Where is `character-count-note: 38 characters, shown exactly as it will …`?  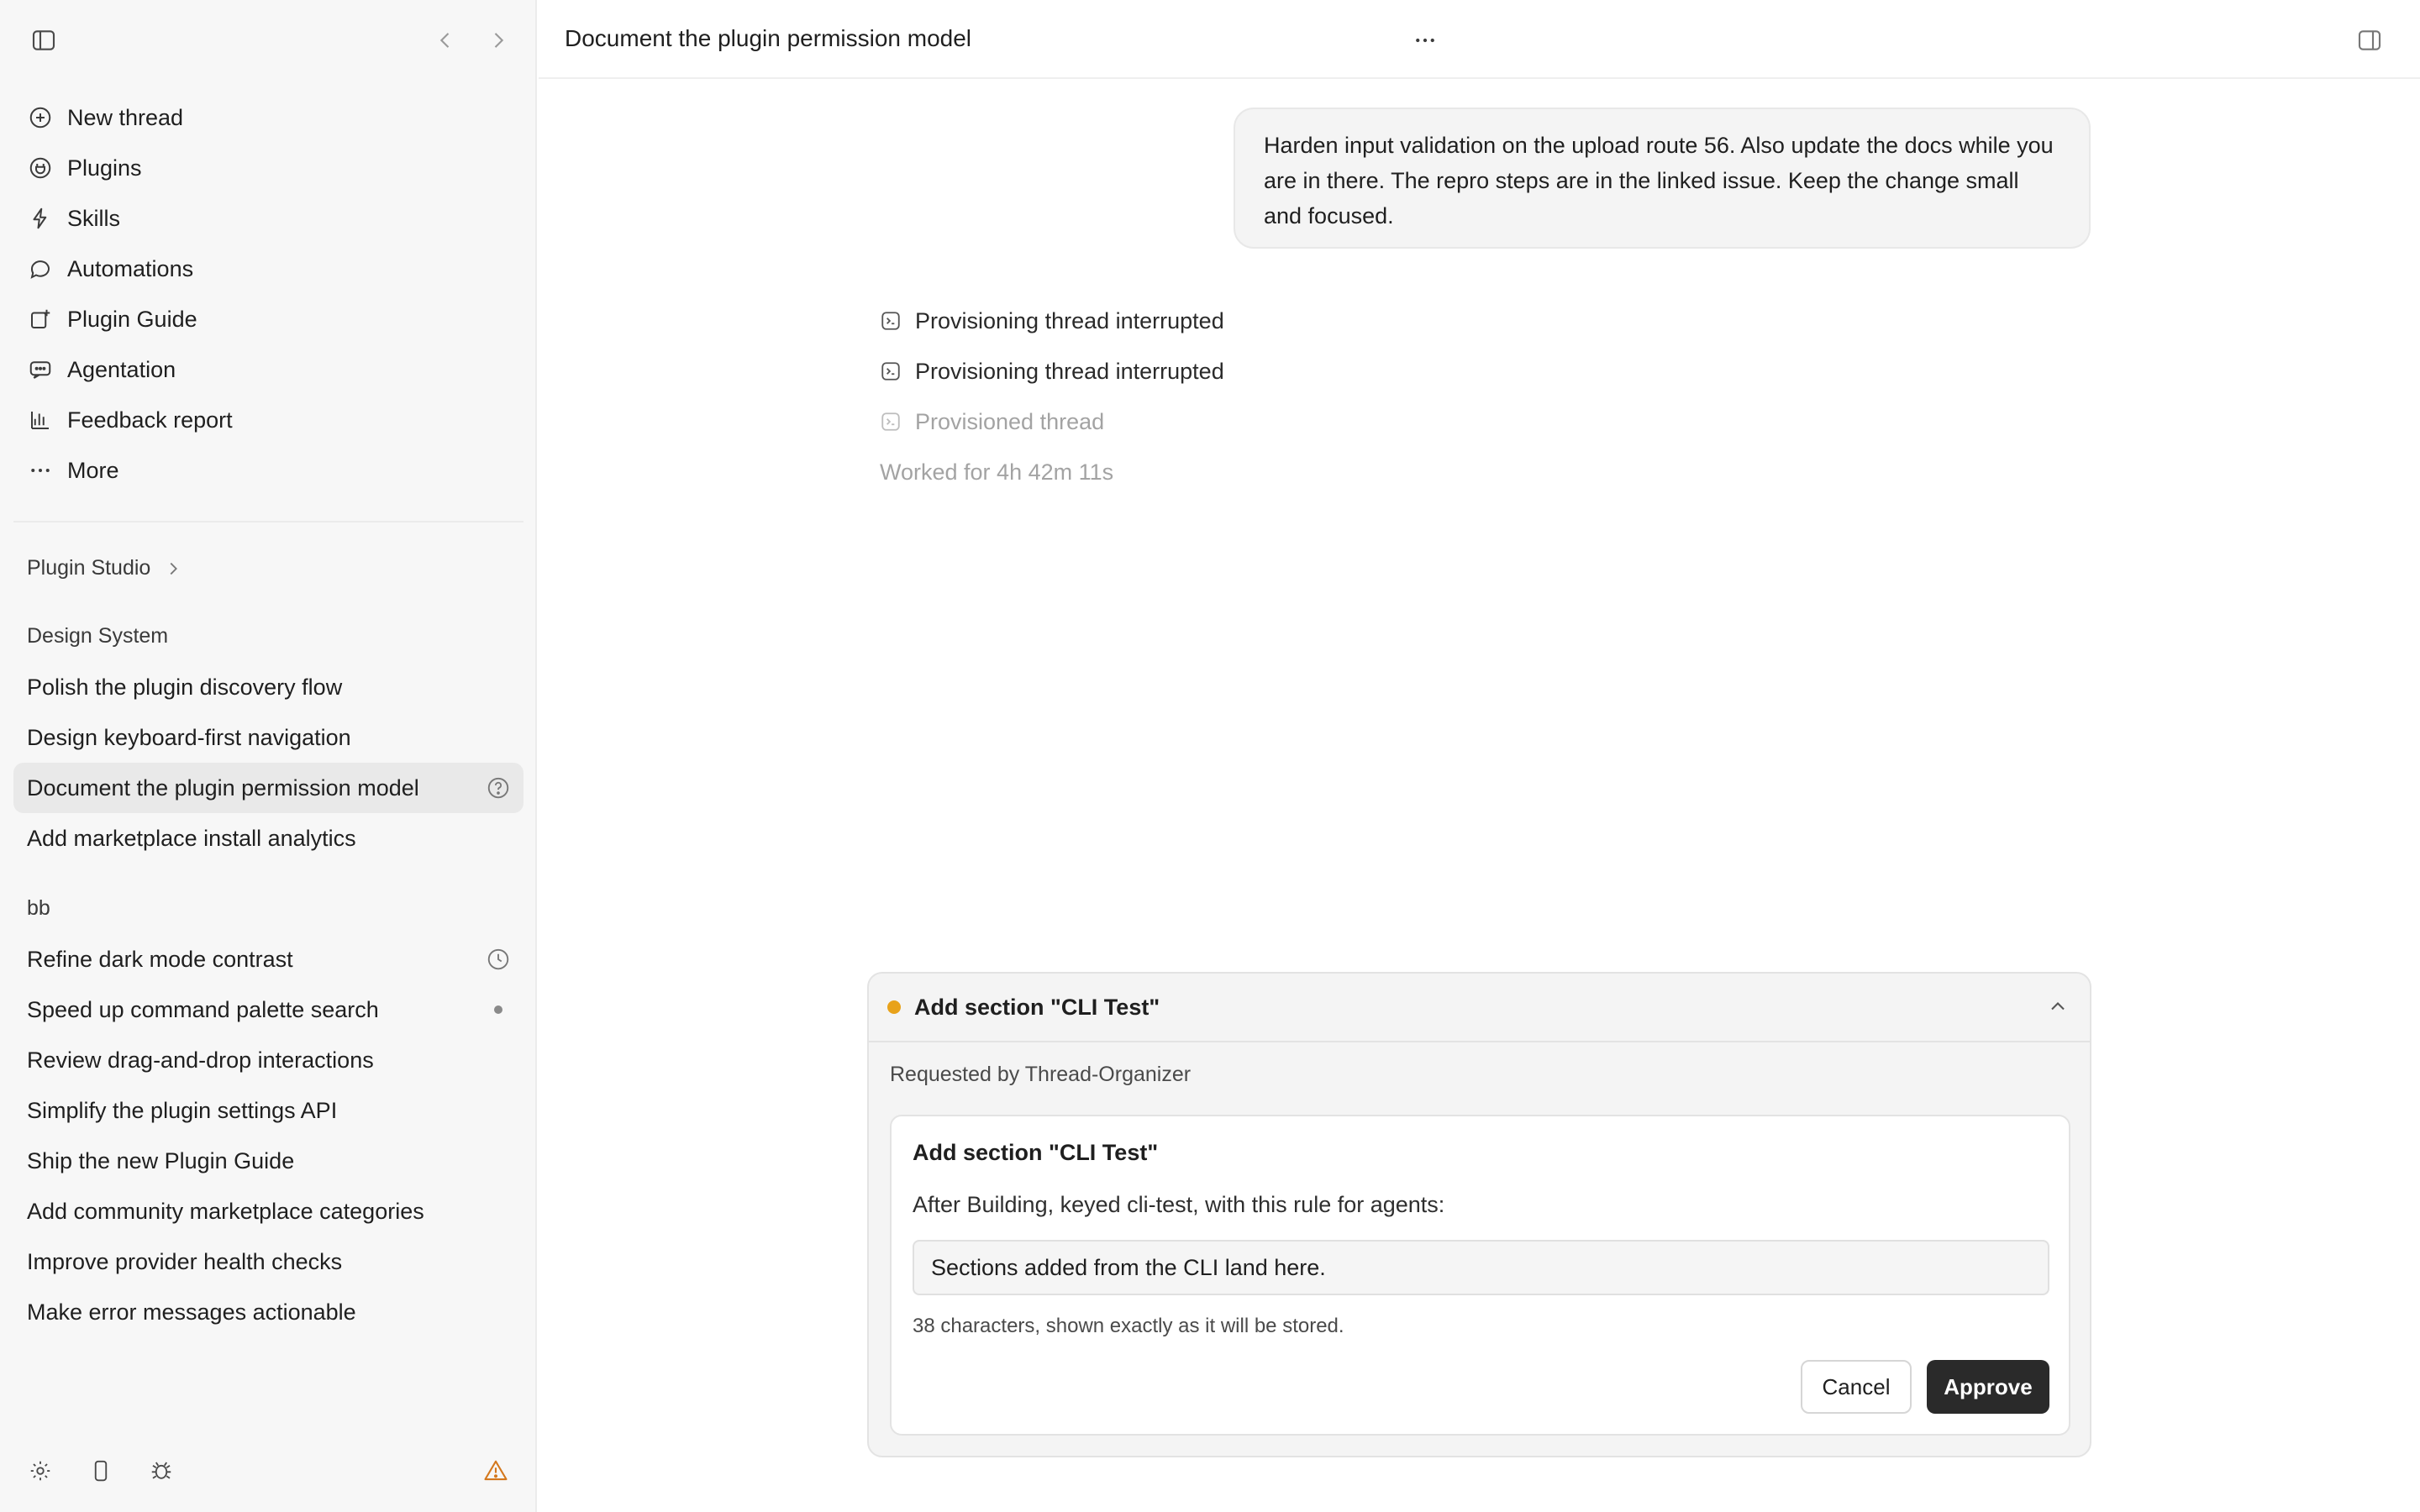
character-count-note: 38 characters, shown exactly as it will … is located at coordinates (1128, 1326).